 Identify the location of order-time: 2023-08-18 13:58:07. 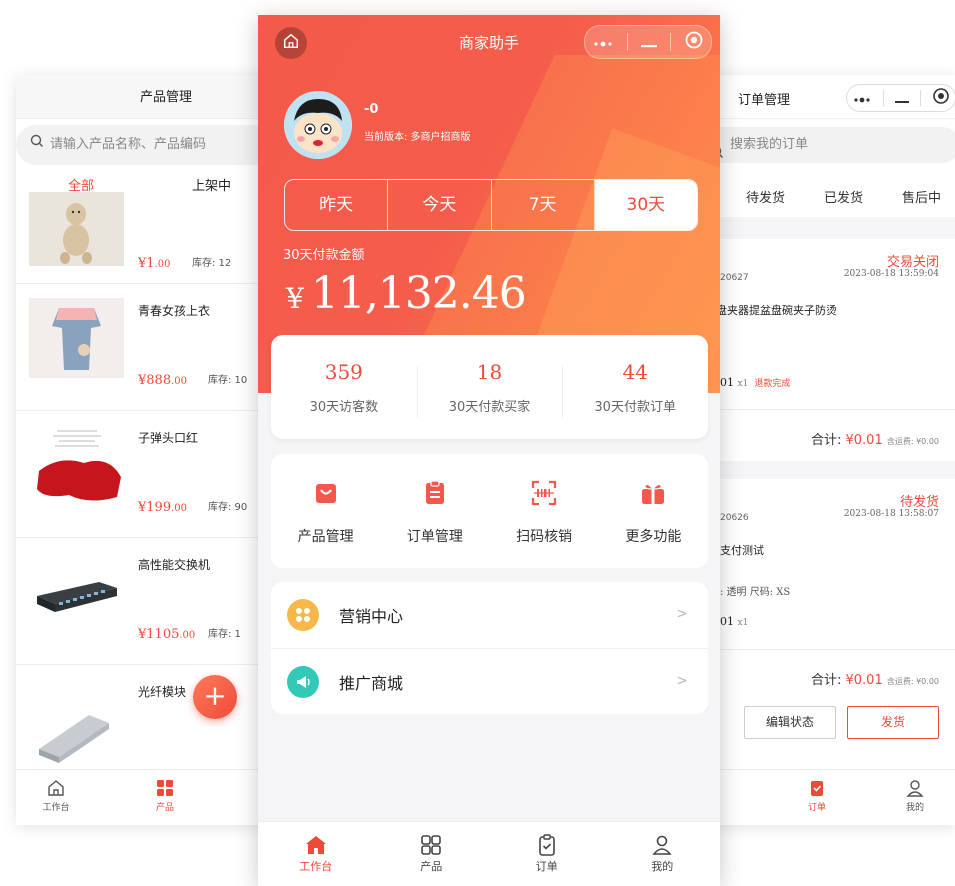
(891, 514).